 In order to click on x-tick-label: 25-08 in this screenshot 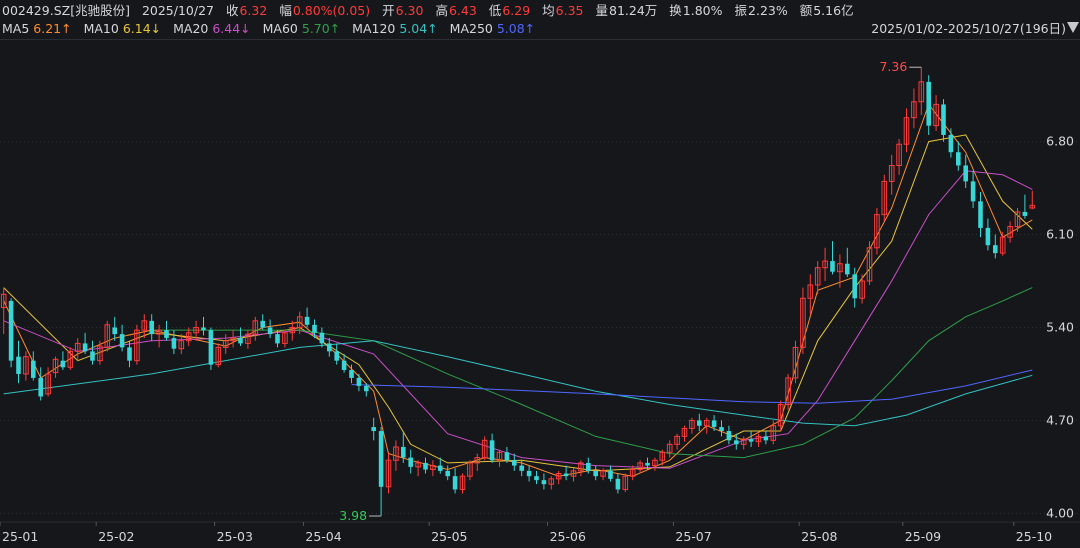, I will do `click(819, 536)`.